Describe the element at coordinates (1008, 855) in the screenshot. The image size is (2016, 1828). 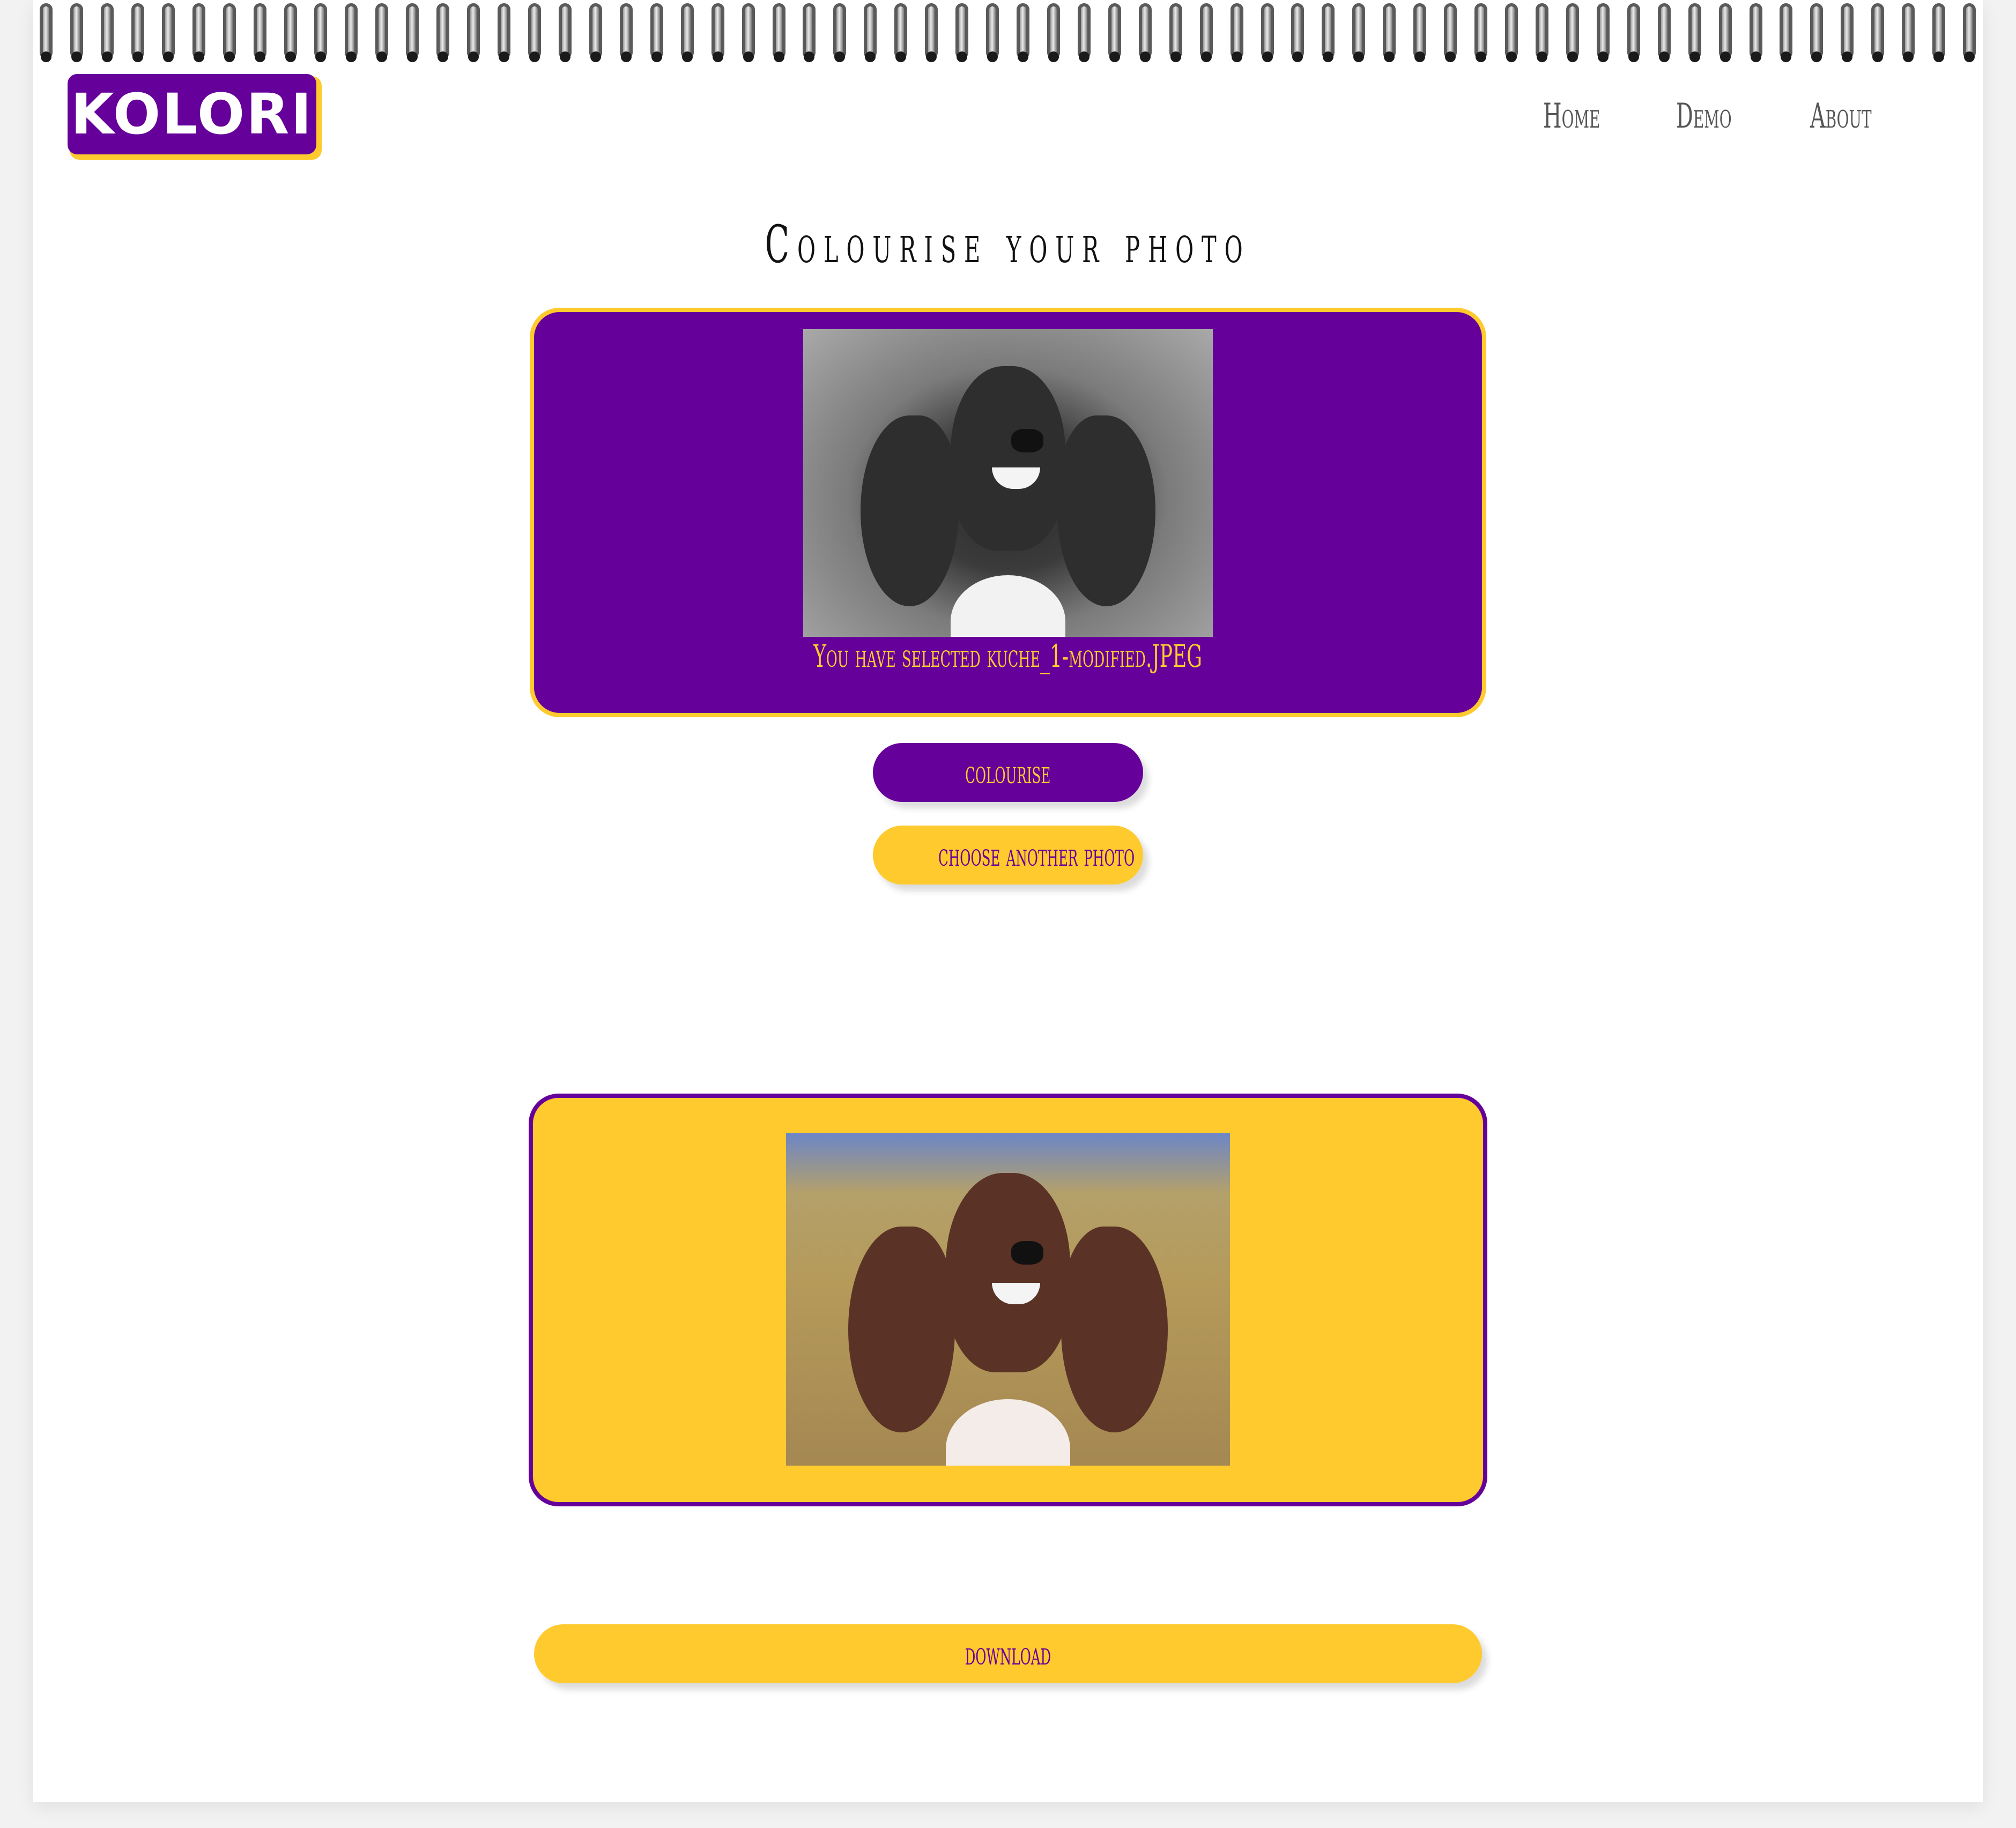
I see `choose-another-photo-button: choose another photo` at that location.